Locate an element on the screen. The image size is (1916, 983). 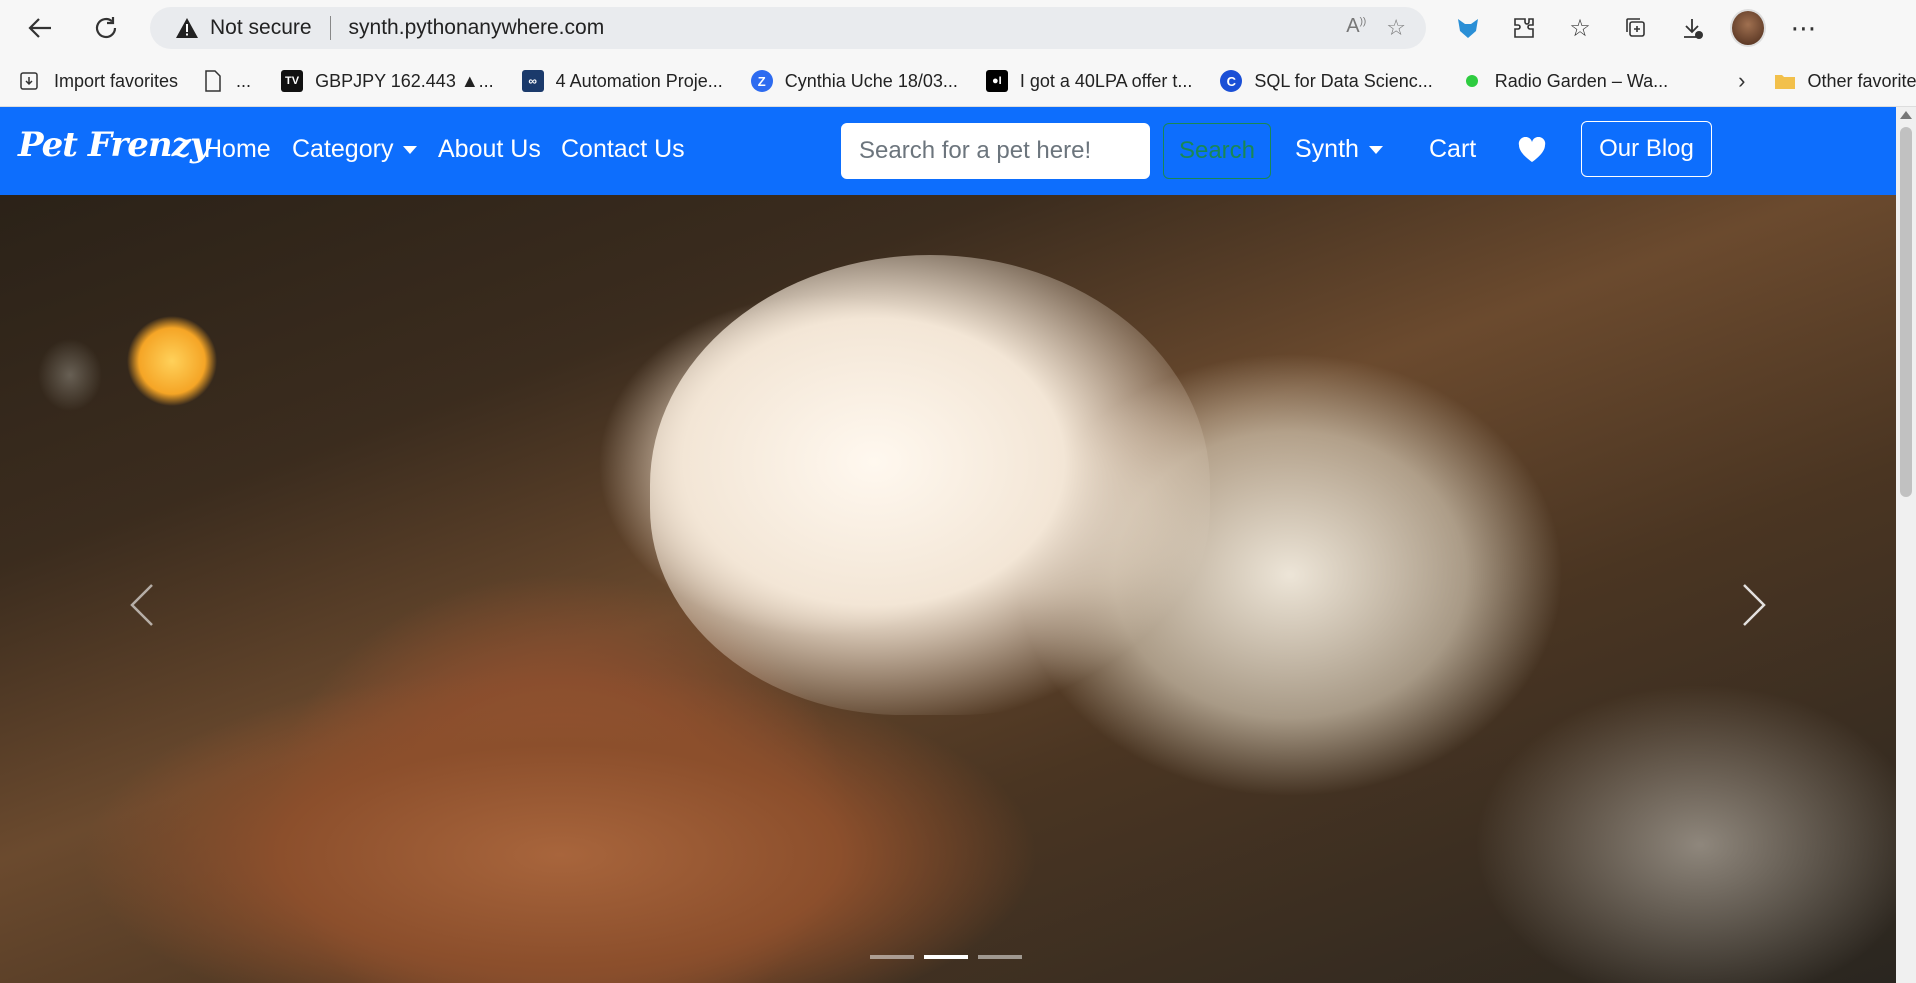
zoom-icon: Z is located at coordinates (761, 81).